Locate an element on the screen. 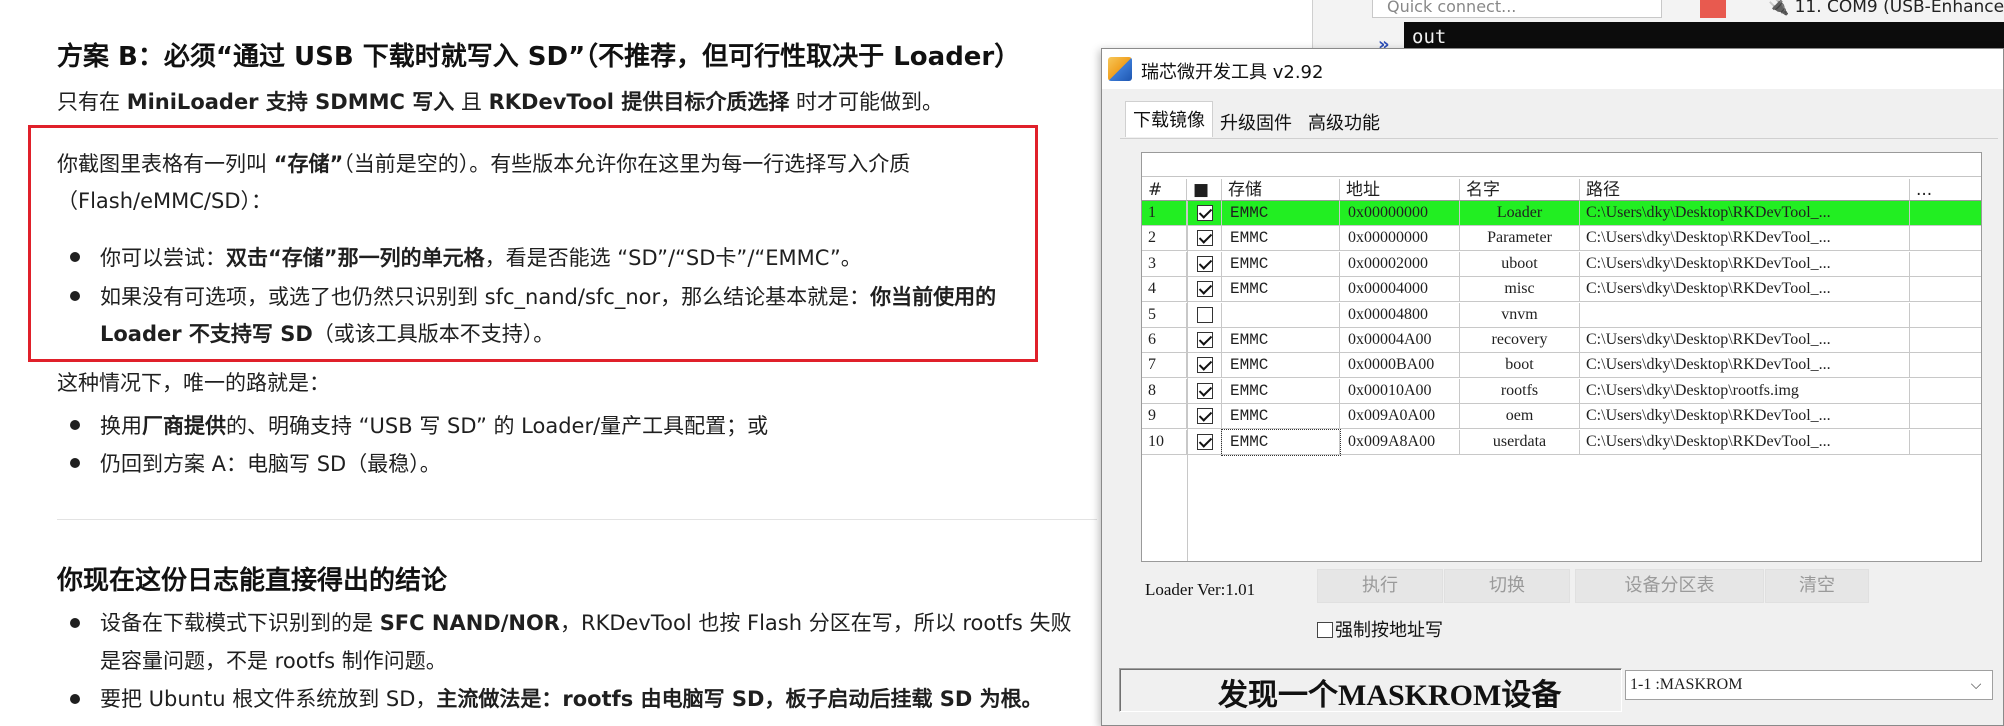  header-path: 路径 is located at coordinates (1745, 190).